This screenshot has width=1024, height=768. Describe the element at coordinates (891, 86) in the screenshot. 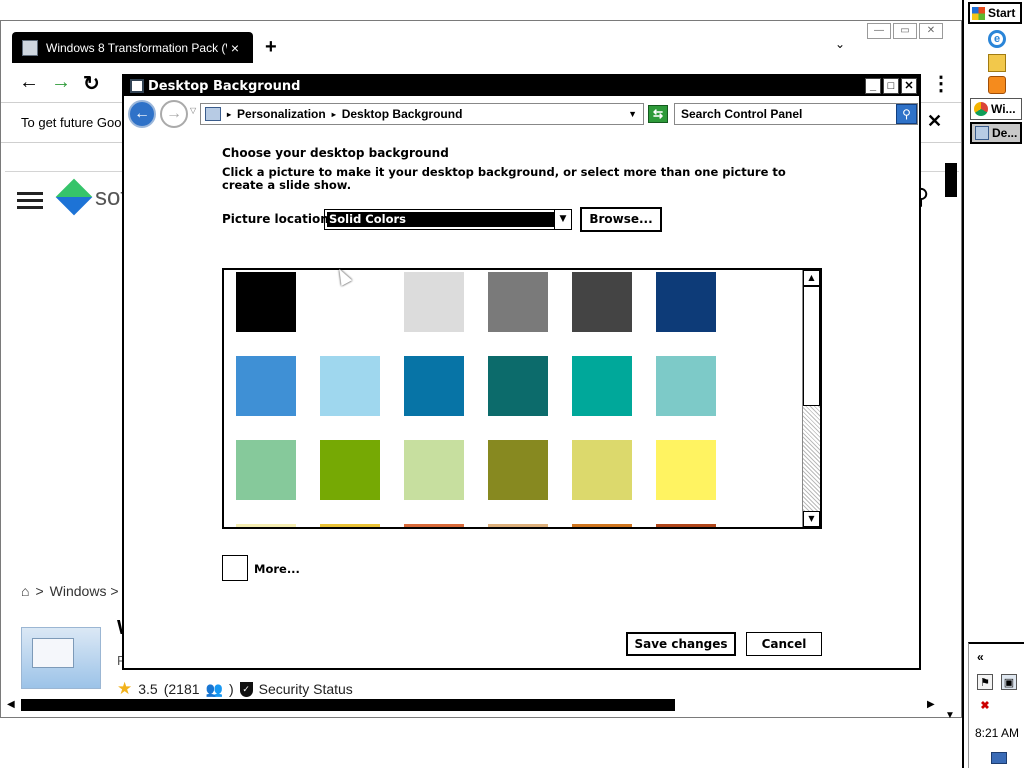

I see `dialog-maximize-button: □` at that location.